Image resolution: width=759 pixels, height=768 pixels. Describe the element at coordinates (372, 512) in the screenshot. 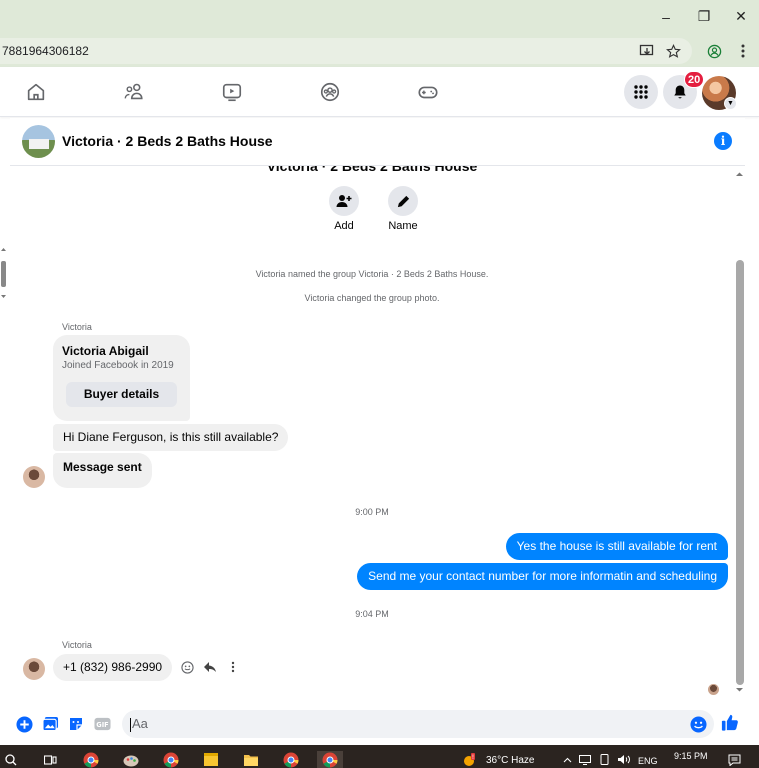

I see `timestamp: 9:00 PM` at that location.